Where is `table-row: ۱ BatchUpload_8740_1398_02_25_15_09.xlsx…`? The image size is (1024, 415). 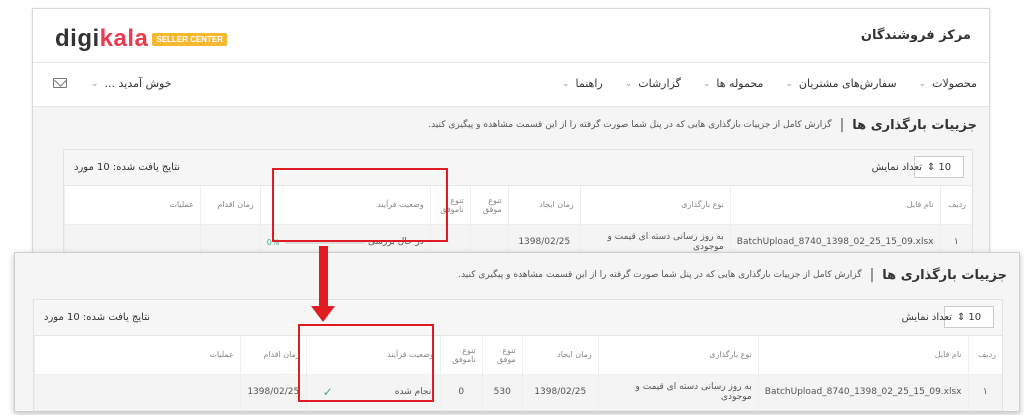
table-row: ۱ BatchUpload_8740_1398_02_25_15_09.xlsx… is located at coordinates (518, 392).